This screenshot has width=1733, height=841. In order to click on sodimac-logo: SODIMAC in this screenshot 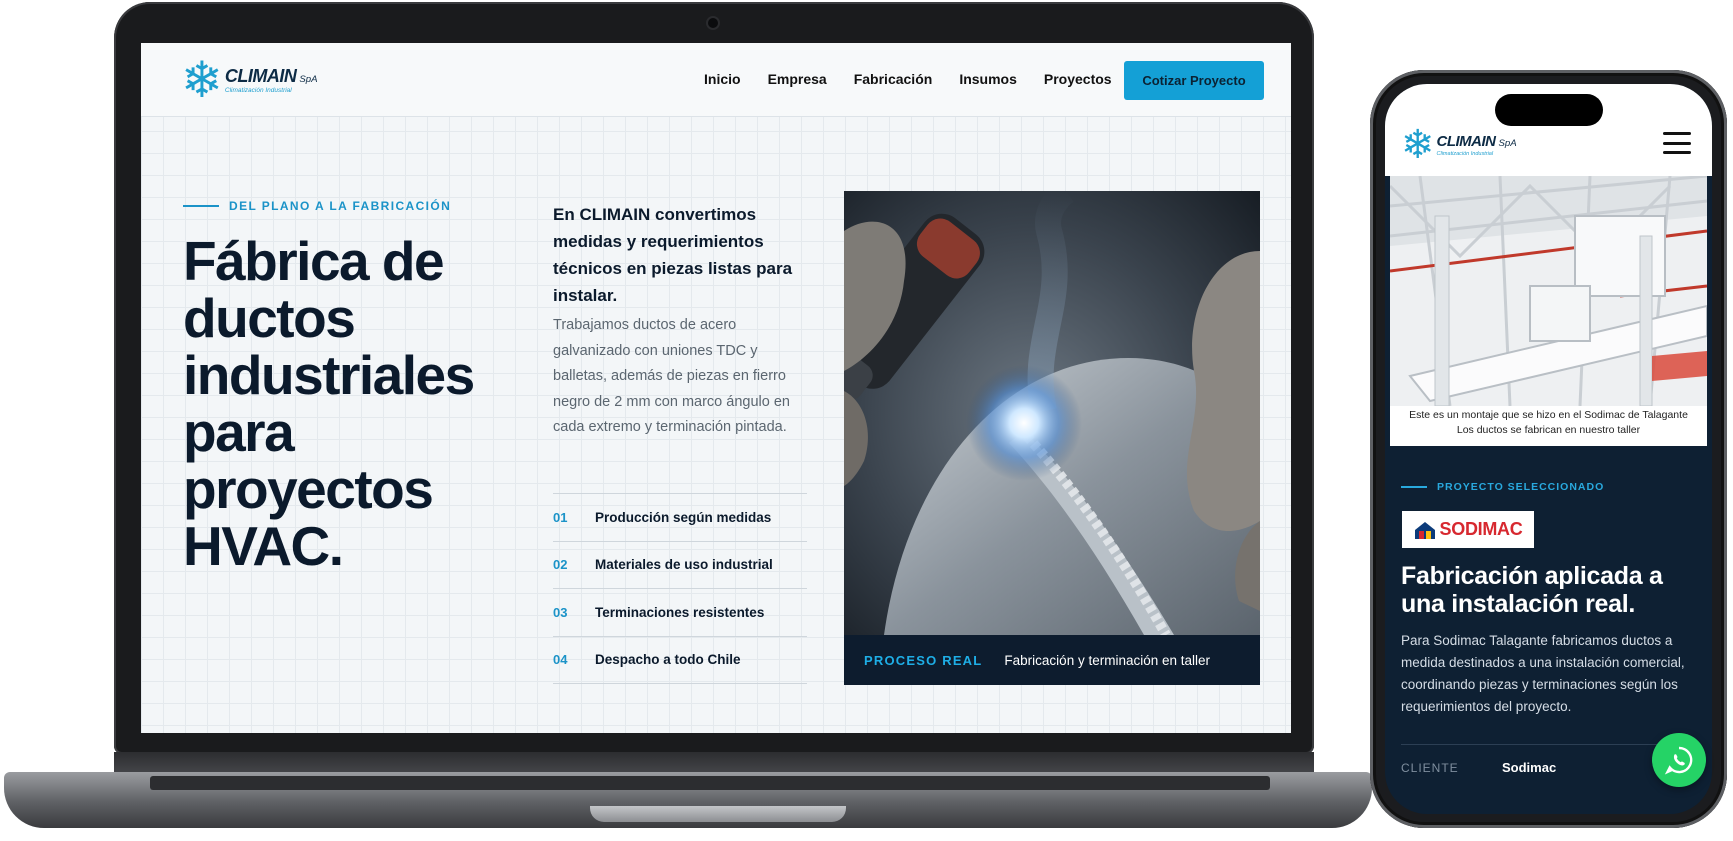, I will do `click(1468, 529)`.